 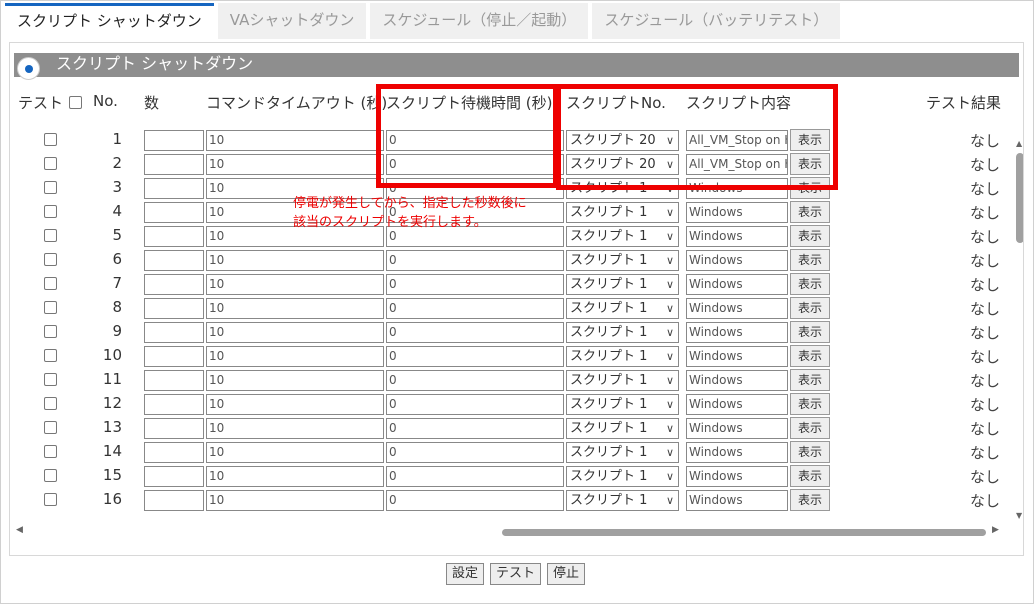 I want to click on set-button: 設定, so click(x=465, y=574).